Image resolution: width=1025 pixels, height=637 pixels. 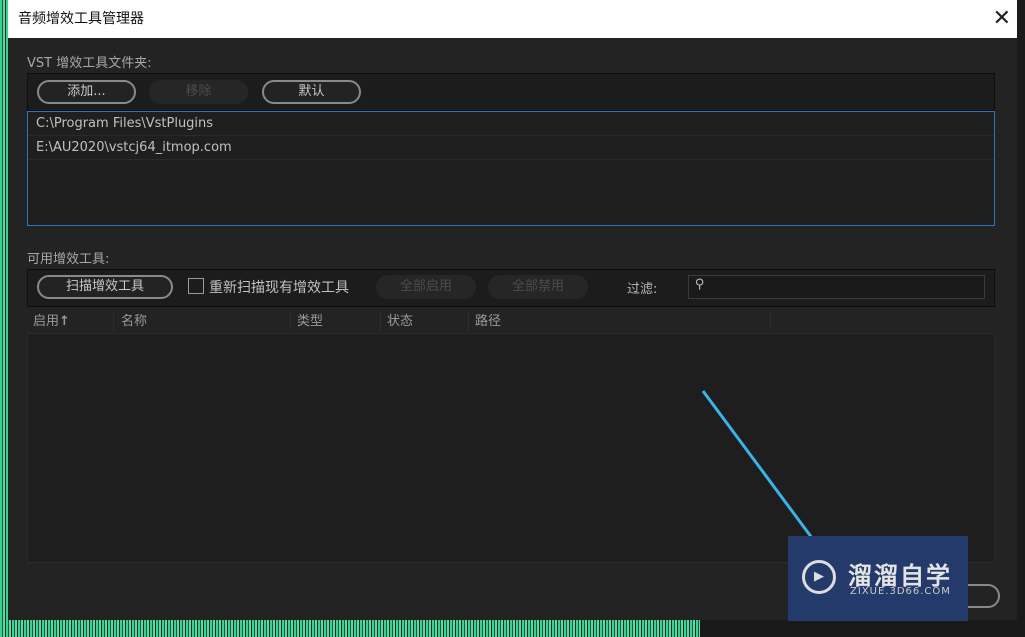 What do you see at coordinates (900, 591) in the screenshot?
I see `watermark-url: ZIXUE.3D66.COM` at bounding box center [900, 591].